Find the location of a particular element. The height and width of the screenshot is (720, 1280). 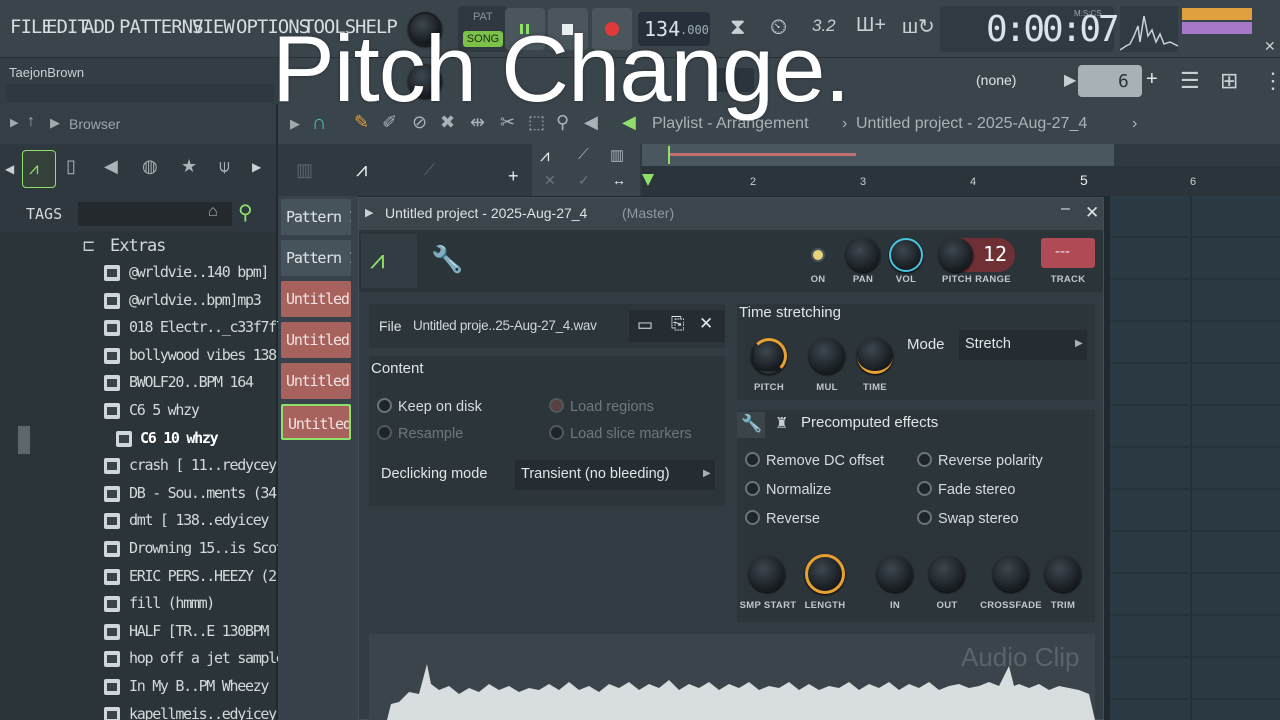

audio-filter-button: ⩘ is located at coordinates (39, 169).